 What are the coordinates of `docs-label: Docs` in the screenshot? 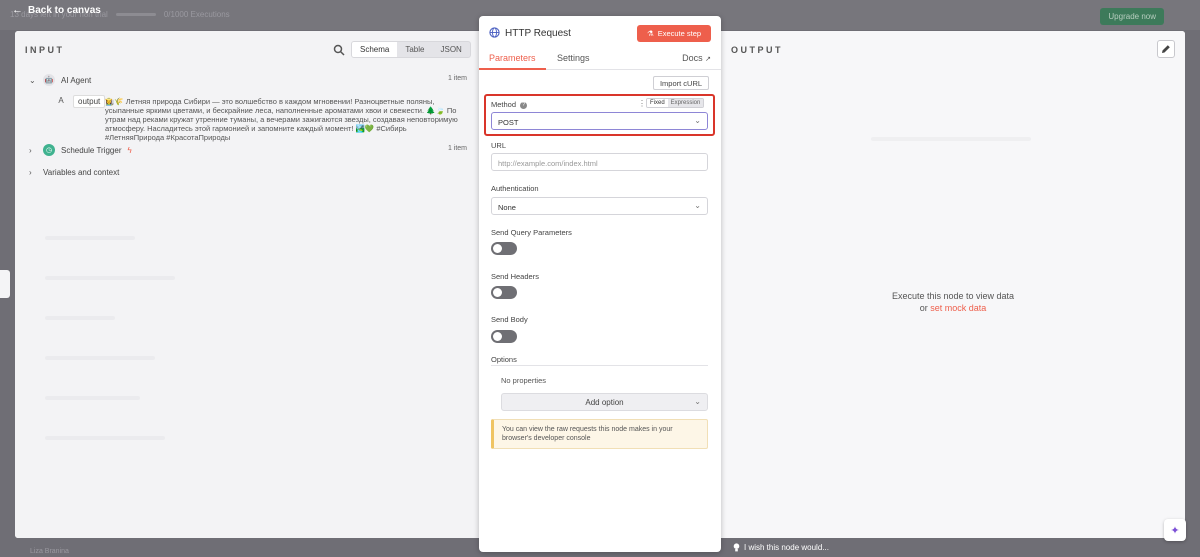 It's located at (692, 58).